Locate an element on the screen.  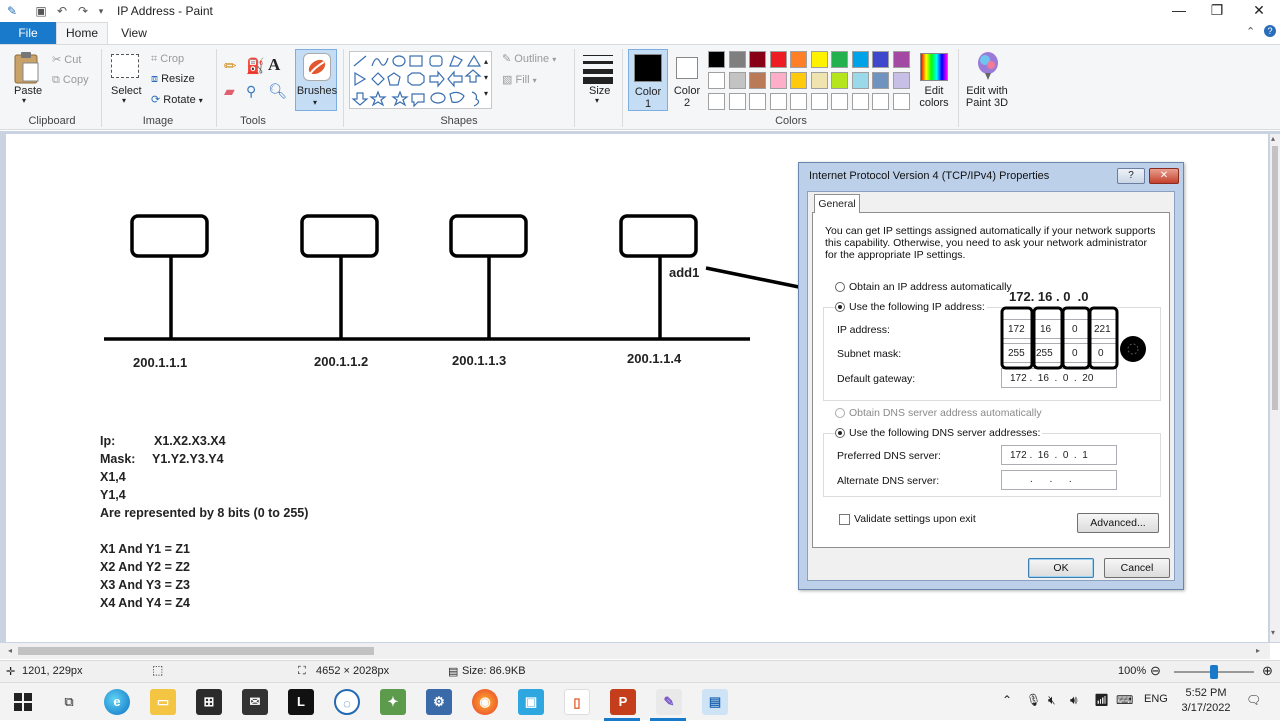
resize-button: ⧈ Resize is located at coordinates (173, 79).